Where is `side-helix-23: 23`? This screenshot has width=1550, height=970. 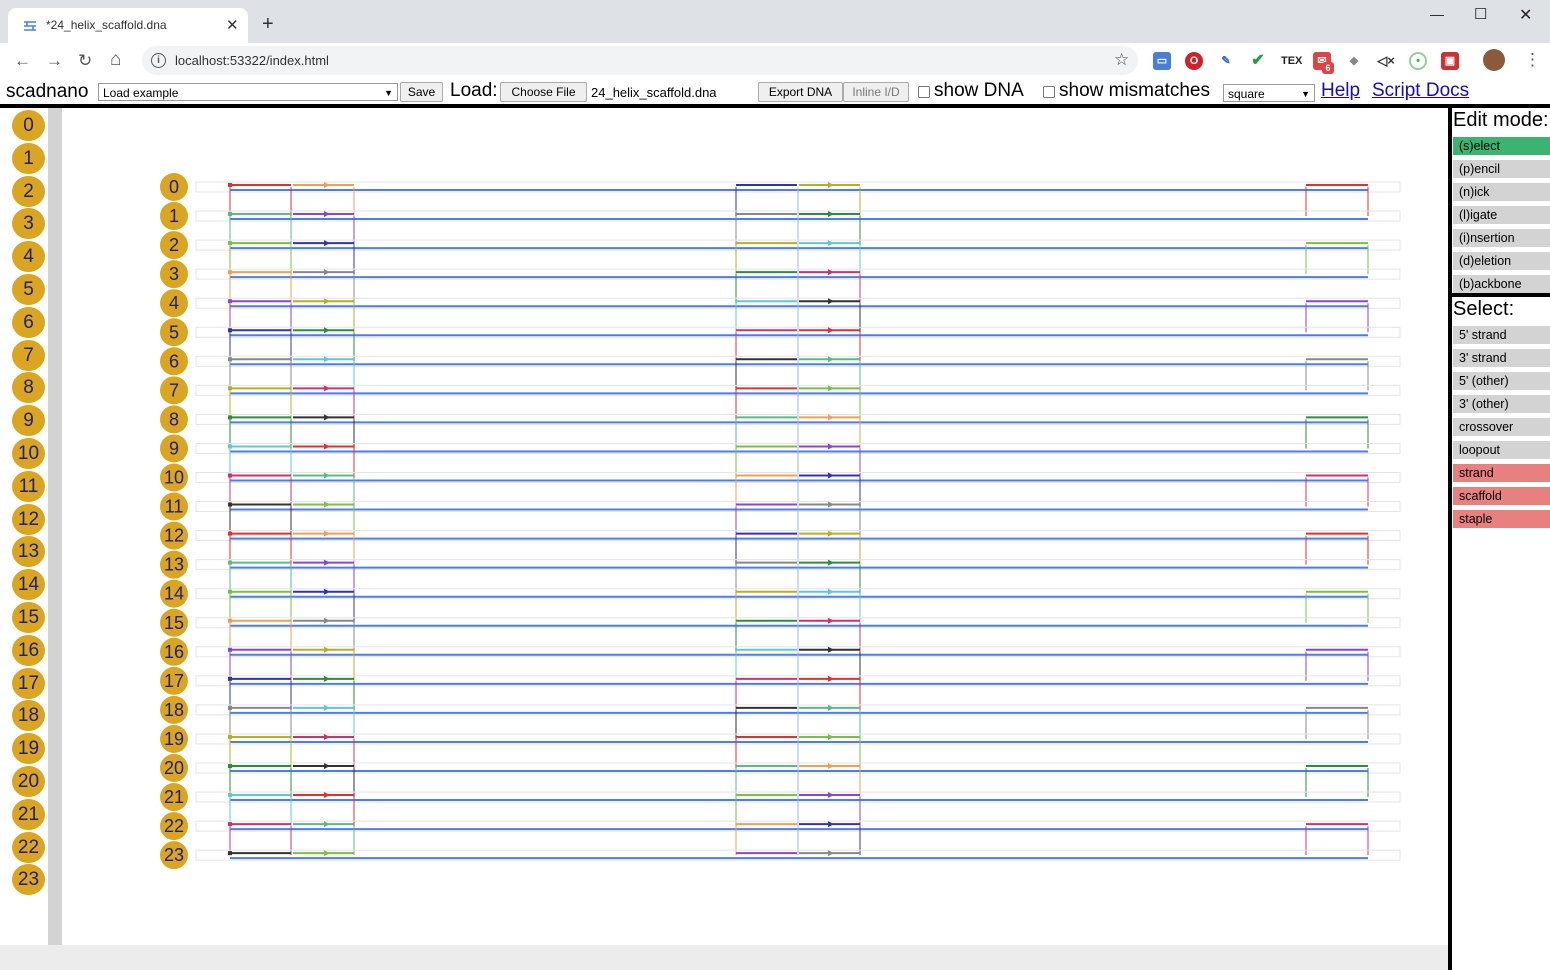
side-helix-23: 23 is located at coordinates (28, 880).